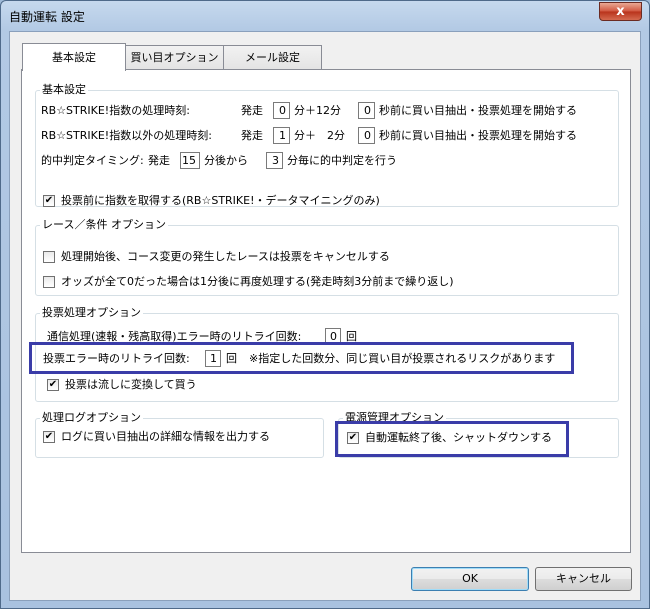 The width and height of the screenshot is (650, 609). I want to click on rb-strike-start-prefix: 発走, so click(252, 110).